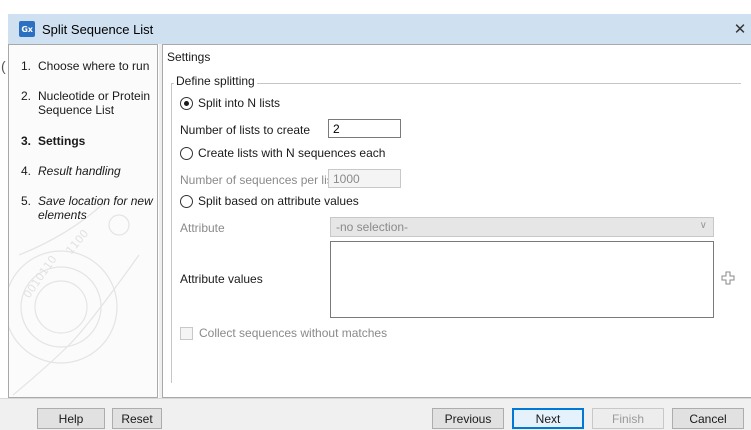  What do you see at coordinates (62, 141) in the screenshot?
I see `step-label: Settings` at bounding box center [62, 141].